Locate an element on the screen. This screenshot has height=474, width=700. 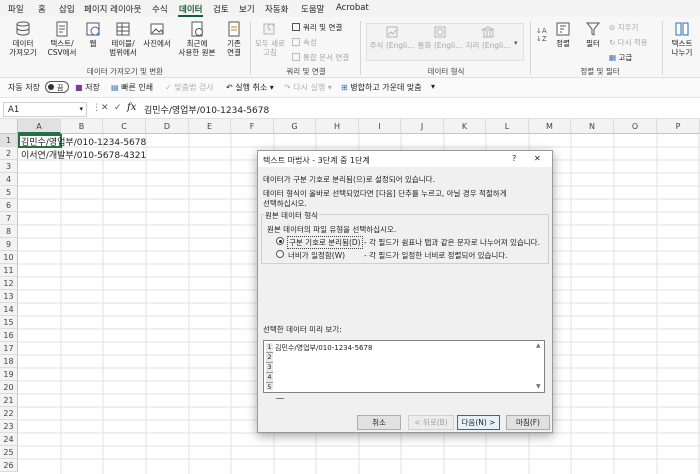
advanced-filter-button: ▦ 고급 is located at coordinates (620, 57).